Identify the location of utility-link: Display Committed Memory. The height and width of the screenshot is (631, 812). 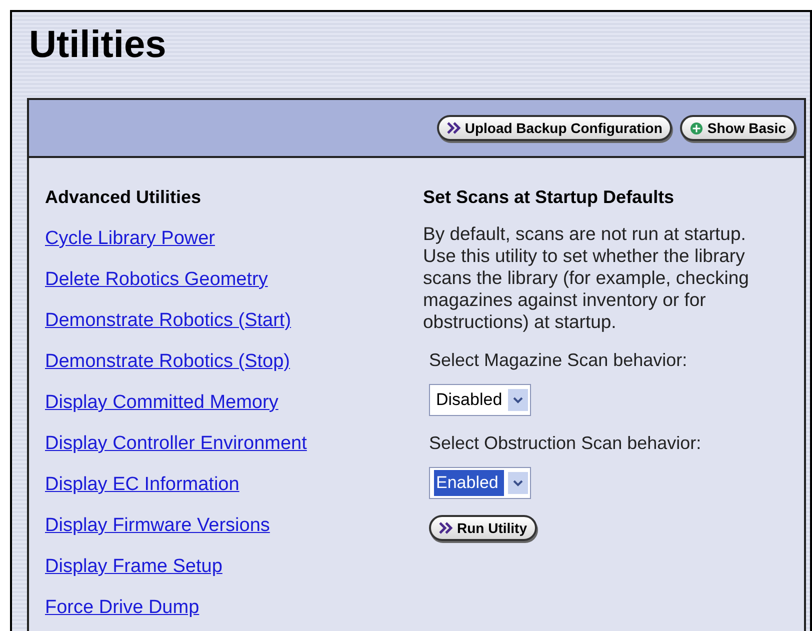
(161, 403).